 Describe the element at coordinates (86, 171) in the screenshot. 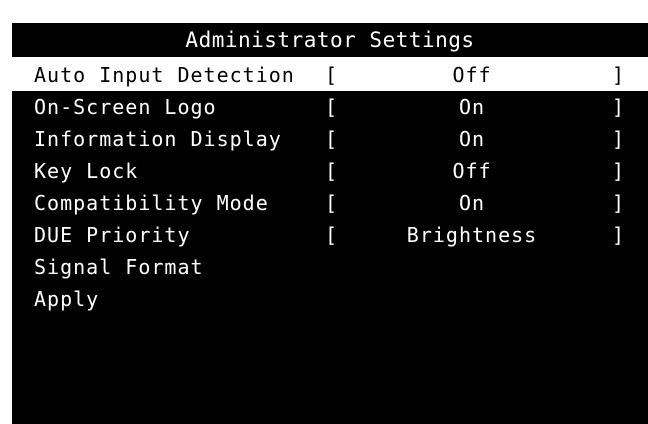

I see `menu-item-label: Key Lock` at that location.